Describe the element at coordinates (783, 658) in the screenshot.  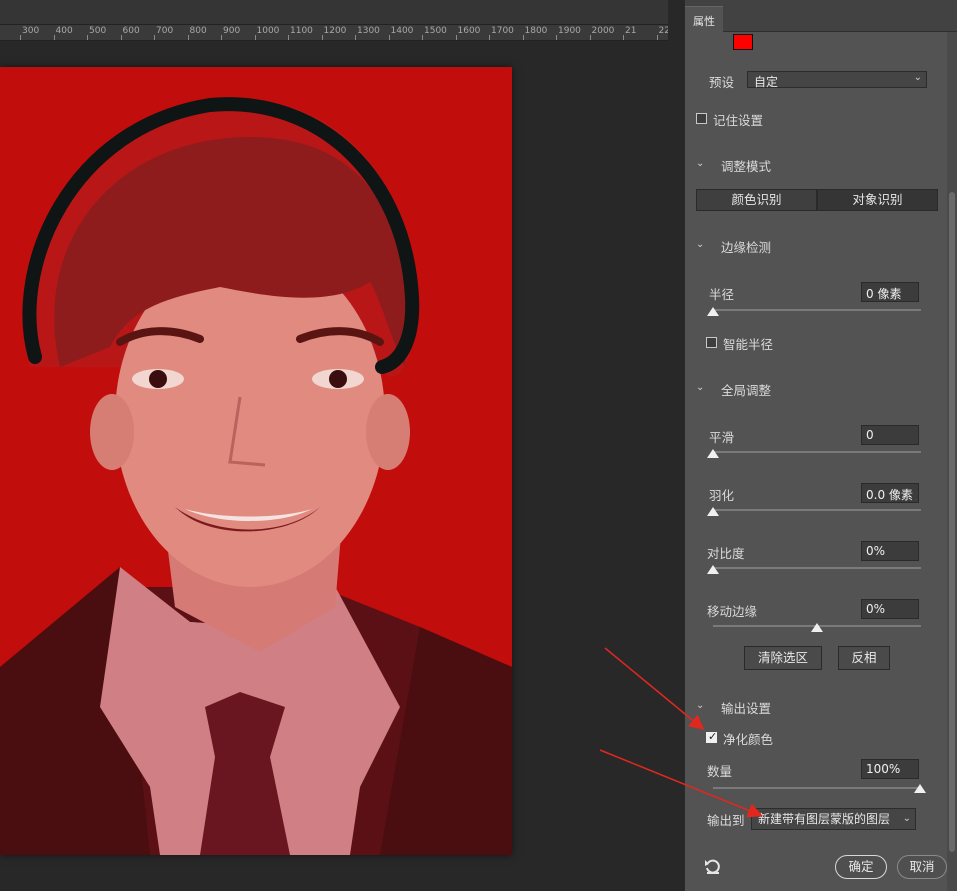
I see `clear-selection-button: 清除选区` at that location.